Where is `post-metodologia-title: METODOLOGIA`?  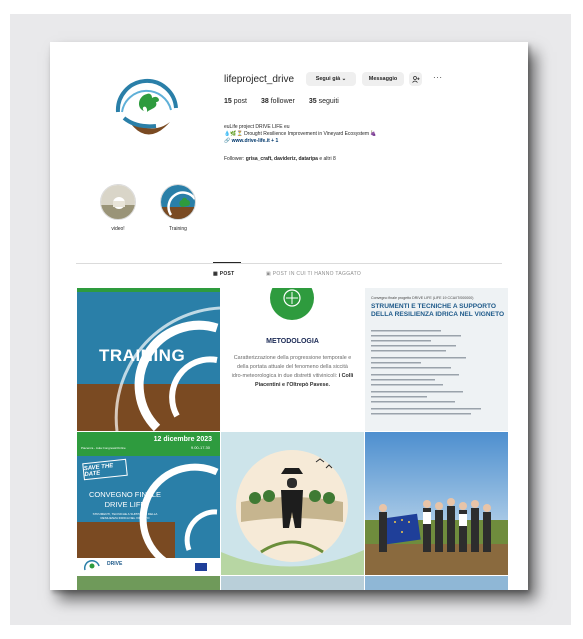 post-metodologia-title: METODOLOGIA is located at coordinates (292, 341).